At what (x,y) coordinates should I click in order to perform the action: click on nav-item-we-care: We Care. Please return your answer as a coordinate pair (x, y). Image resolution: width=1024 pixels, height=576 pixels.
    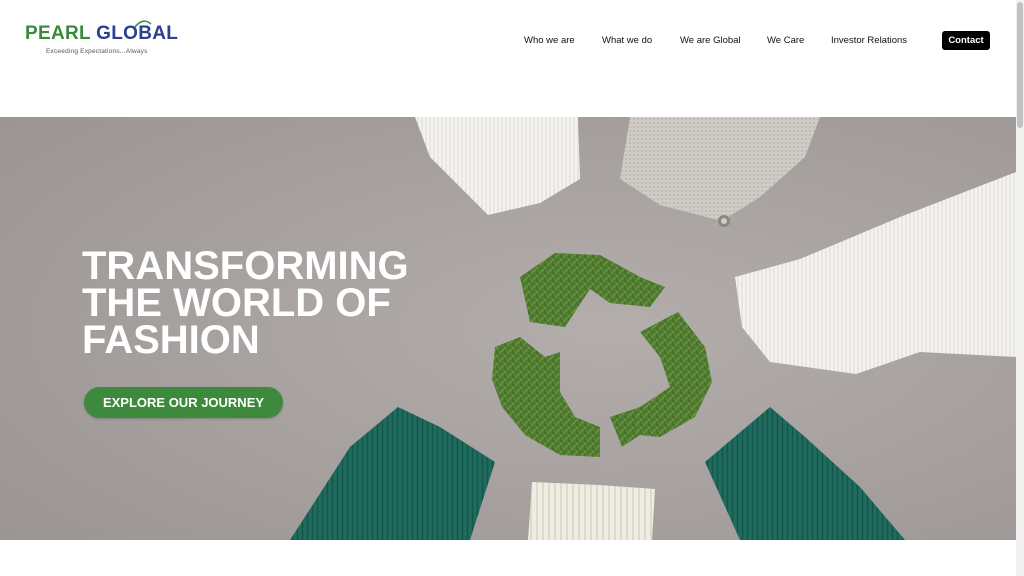
    Looking at the image, I should click on (785, 40).